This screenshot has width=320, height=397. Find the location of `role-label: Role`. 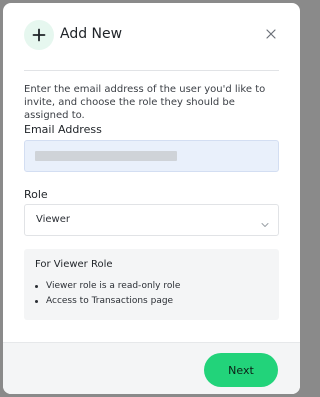

role-label: Role is located at coordinates (36, 194).